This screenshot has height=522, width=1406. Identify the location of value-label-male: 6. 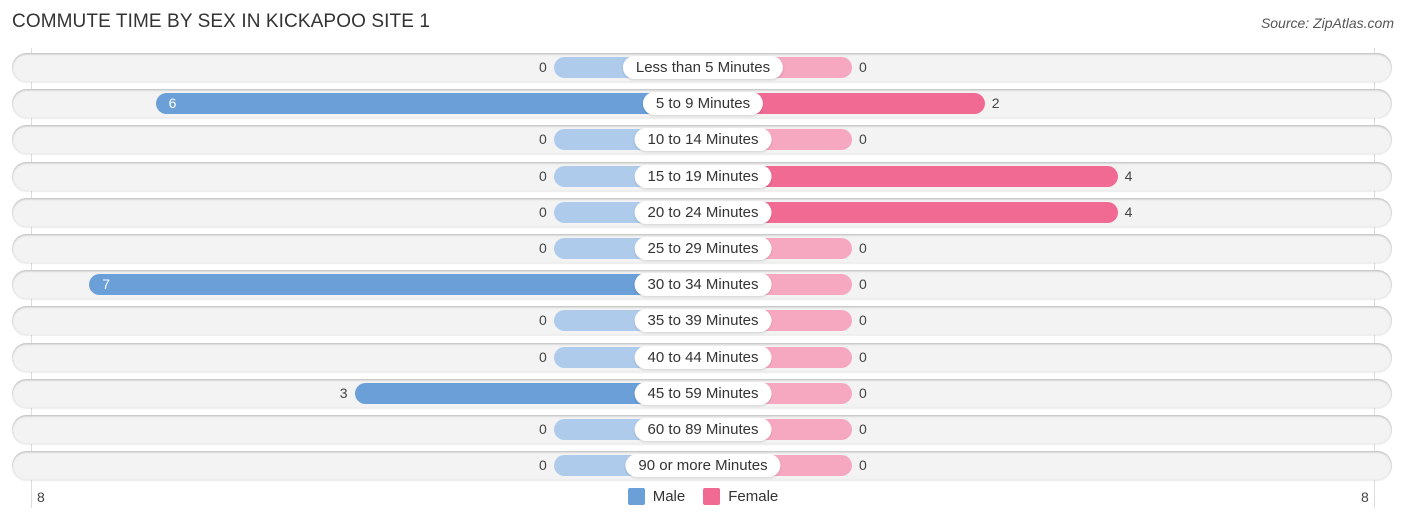
(172, 103).